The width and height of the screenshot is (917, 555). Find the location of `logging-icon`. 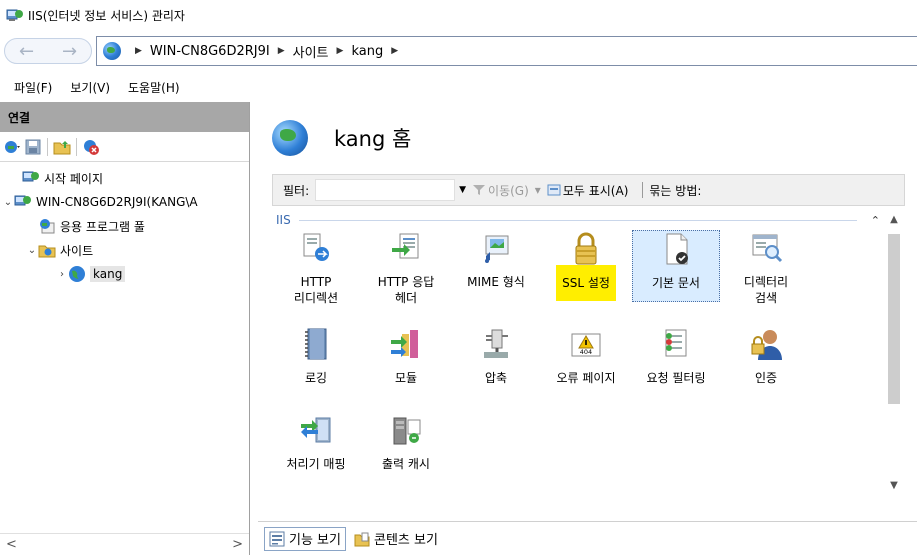

logging-icon is located at coordinates (316, 344).